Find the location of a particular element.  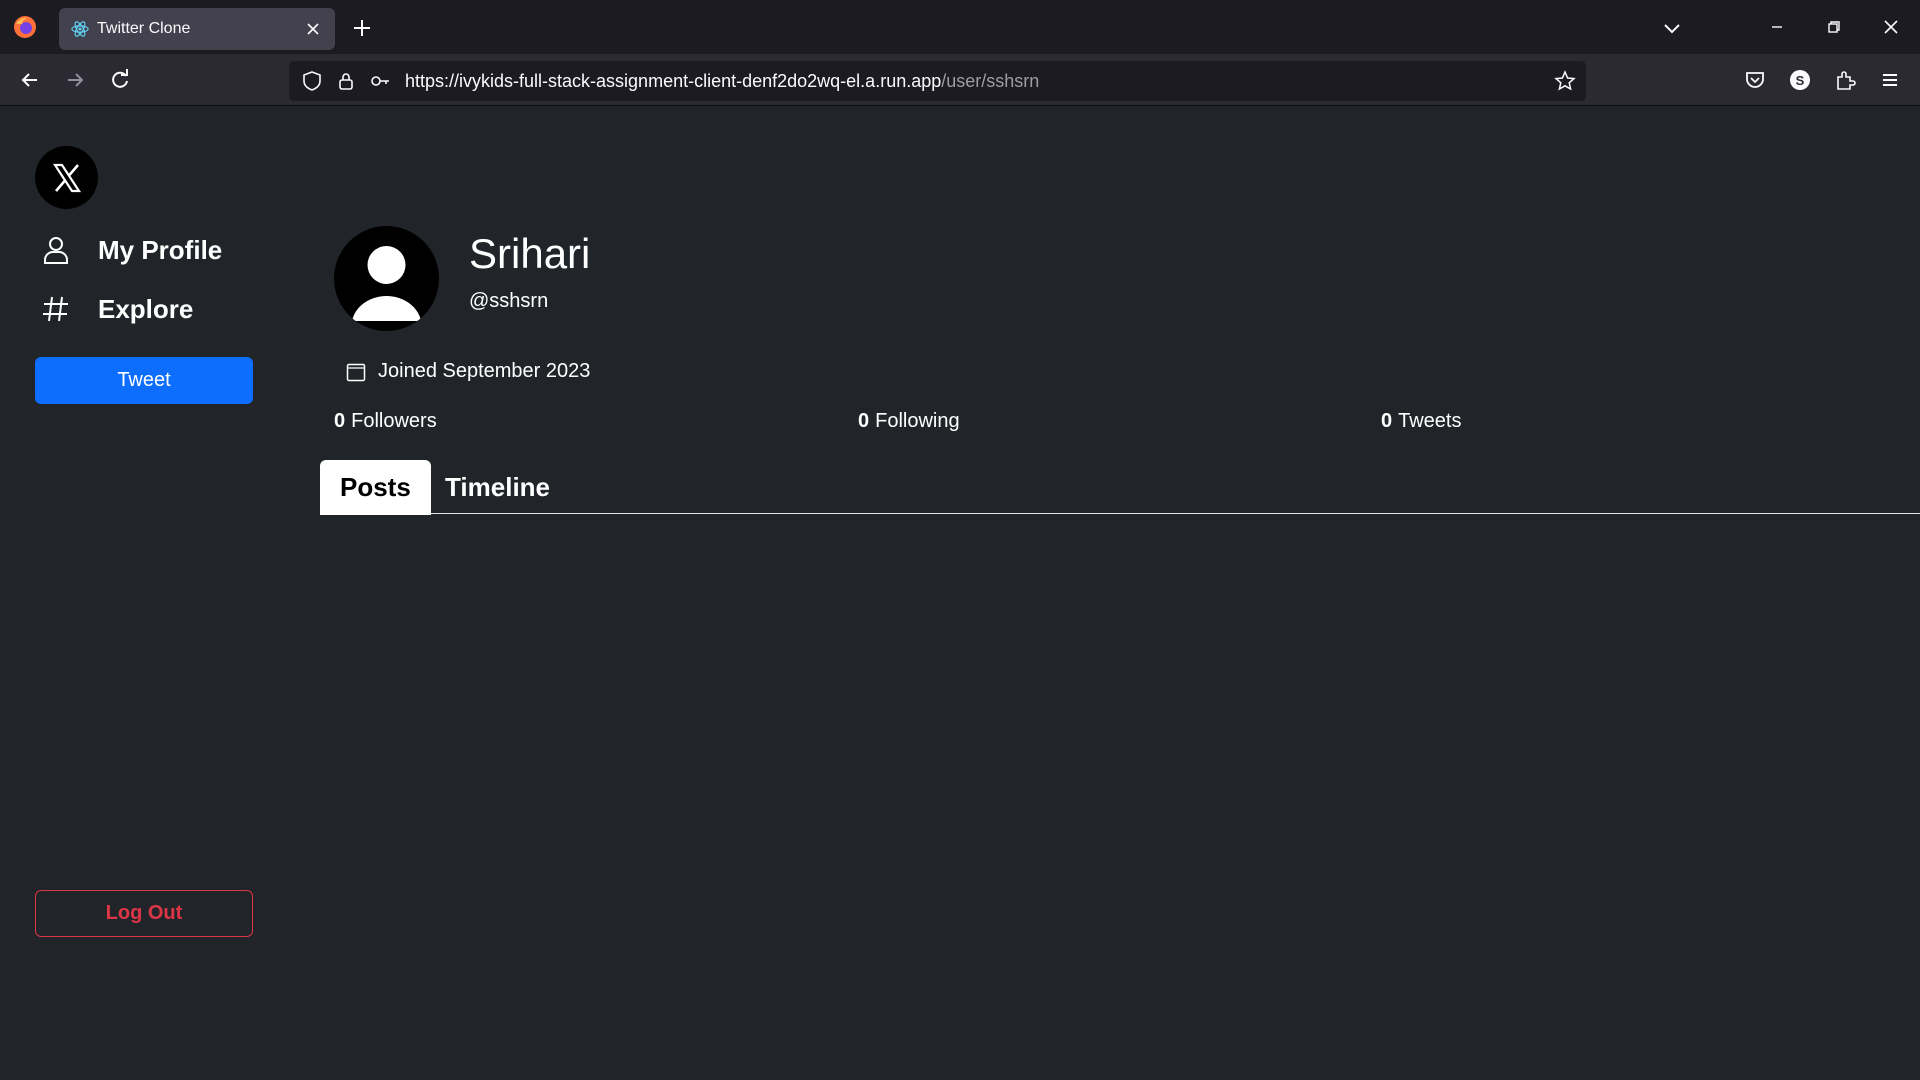

logout-button: Log Out is located at coordinates (144, 913).